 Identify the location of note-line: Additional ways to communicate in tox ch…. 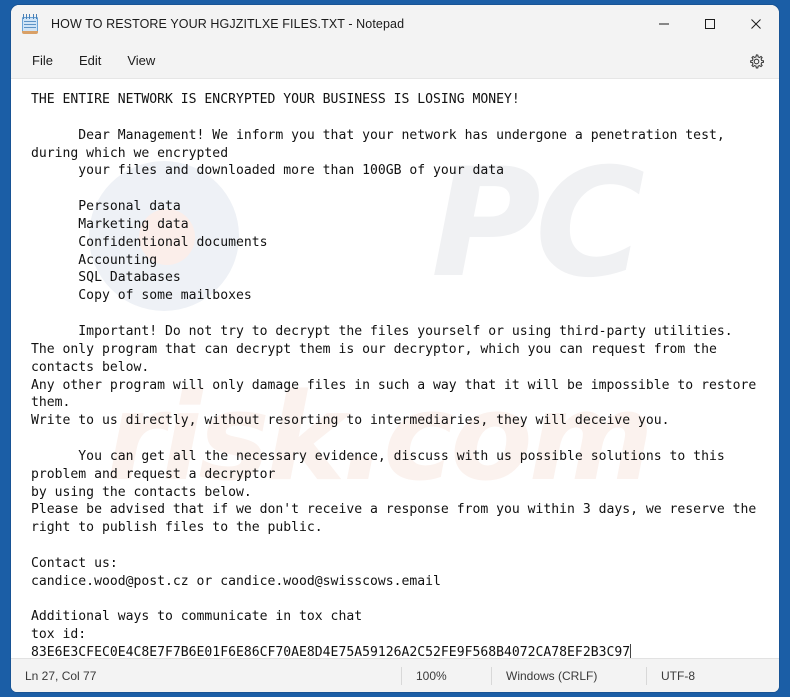
(197, 617).